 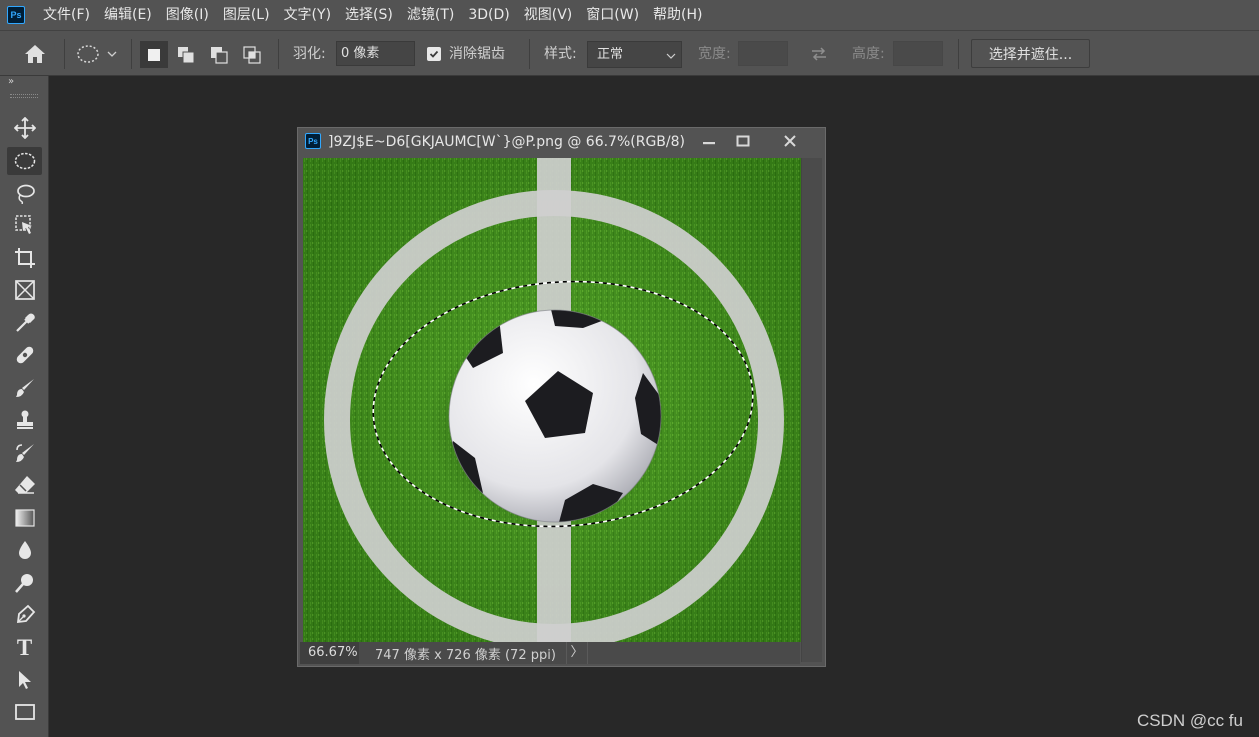 I want to click on menu-type: 文字(Y), so click(x=307, y=15).